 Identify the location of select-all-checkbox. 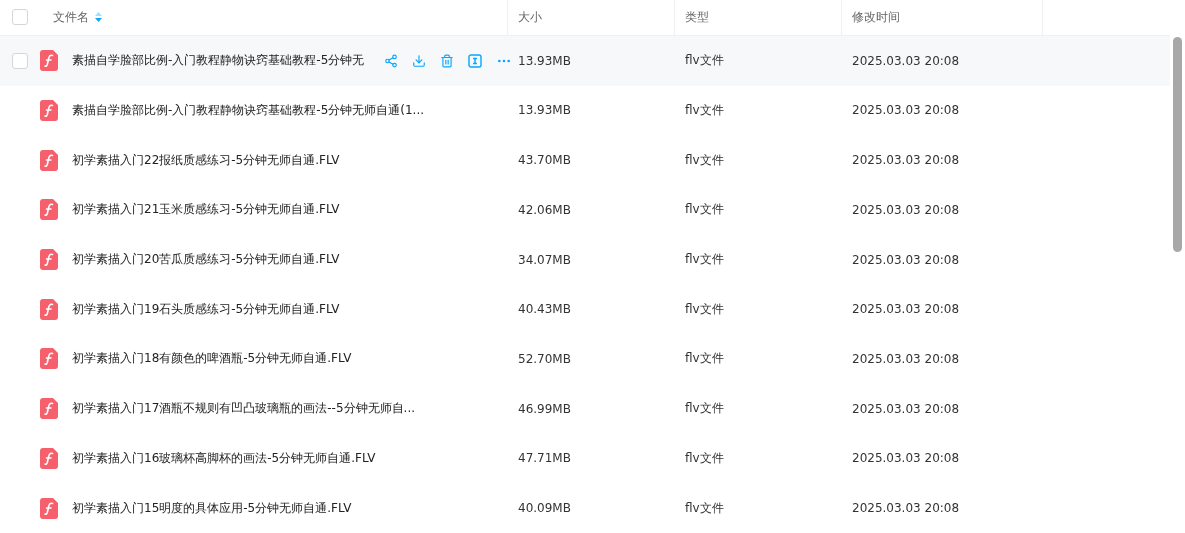
(20, 17).